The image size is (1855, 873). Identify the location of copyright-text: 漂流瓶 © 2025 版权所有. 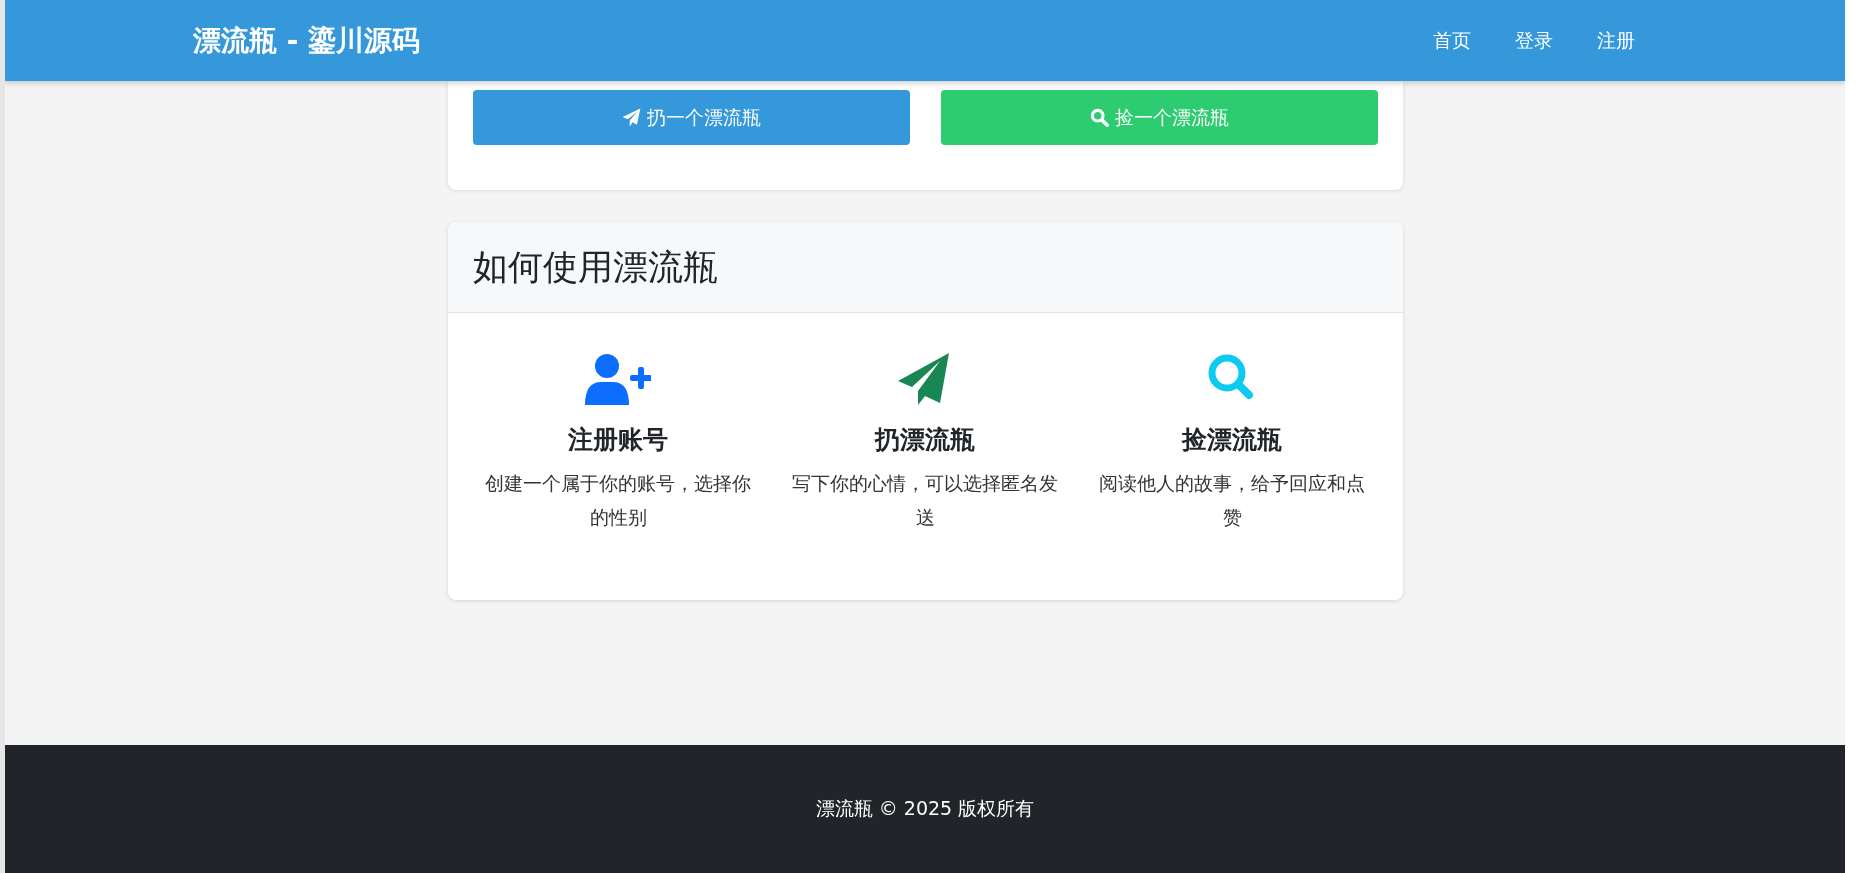
(925, 808).